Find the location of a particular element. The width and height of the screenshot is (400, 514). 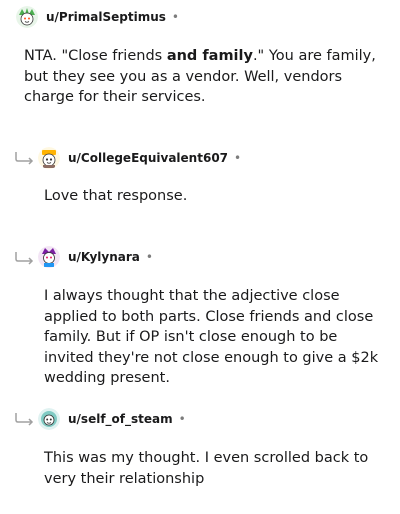

comment-header: u/Kylynara • is located at coordinates (95, 257).